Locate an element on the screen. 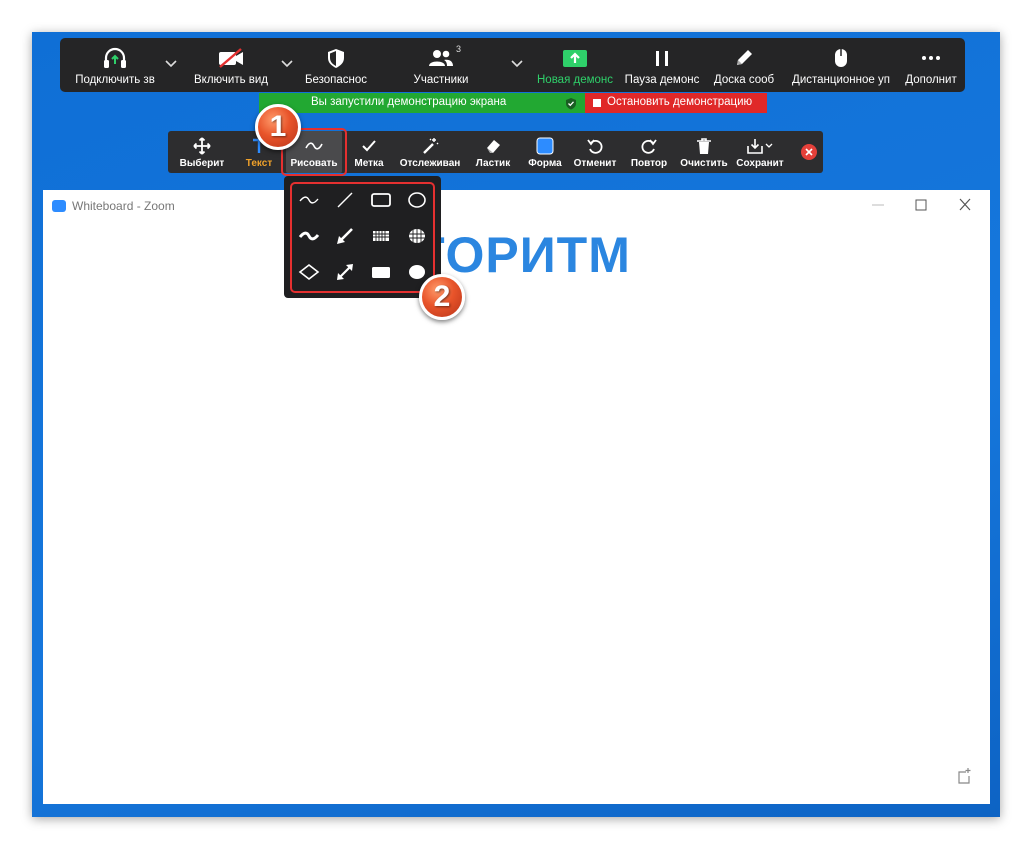 This screenshot has height=849, width=1032. pencil-icon is located at coordinates (744, 57).